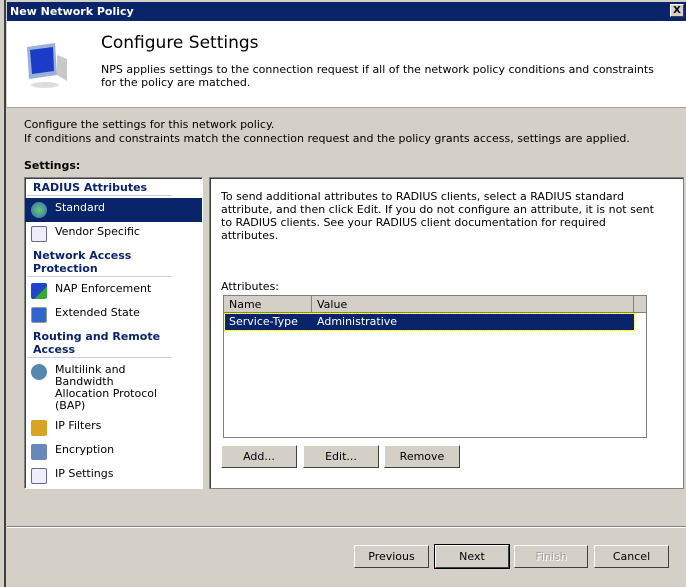 This screenshot has height=587, width=686. What do you see at coordinates (80, 207) in the screenshot?
I see `nav-item-label: Standard` at bounding box center [80, 207].